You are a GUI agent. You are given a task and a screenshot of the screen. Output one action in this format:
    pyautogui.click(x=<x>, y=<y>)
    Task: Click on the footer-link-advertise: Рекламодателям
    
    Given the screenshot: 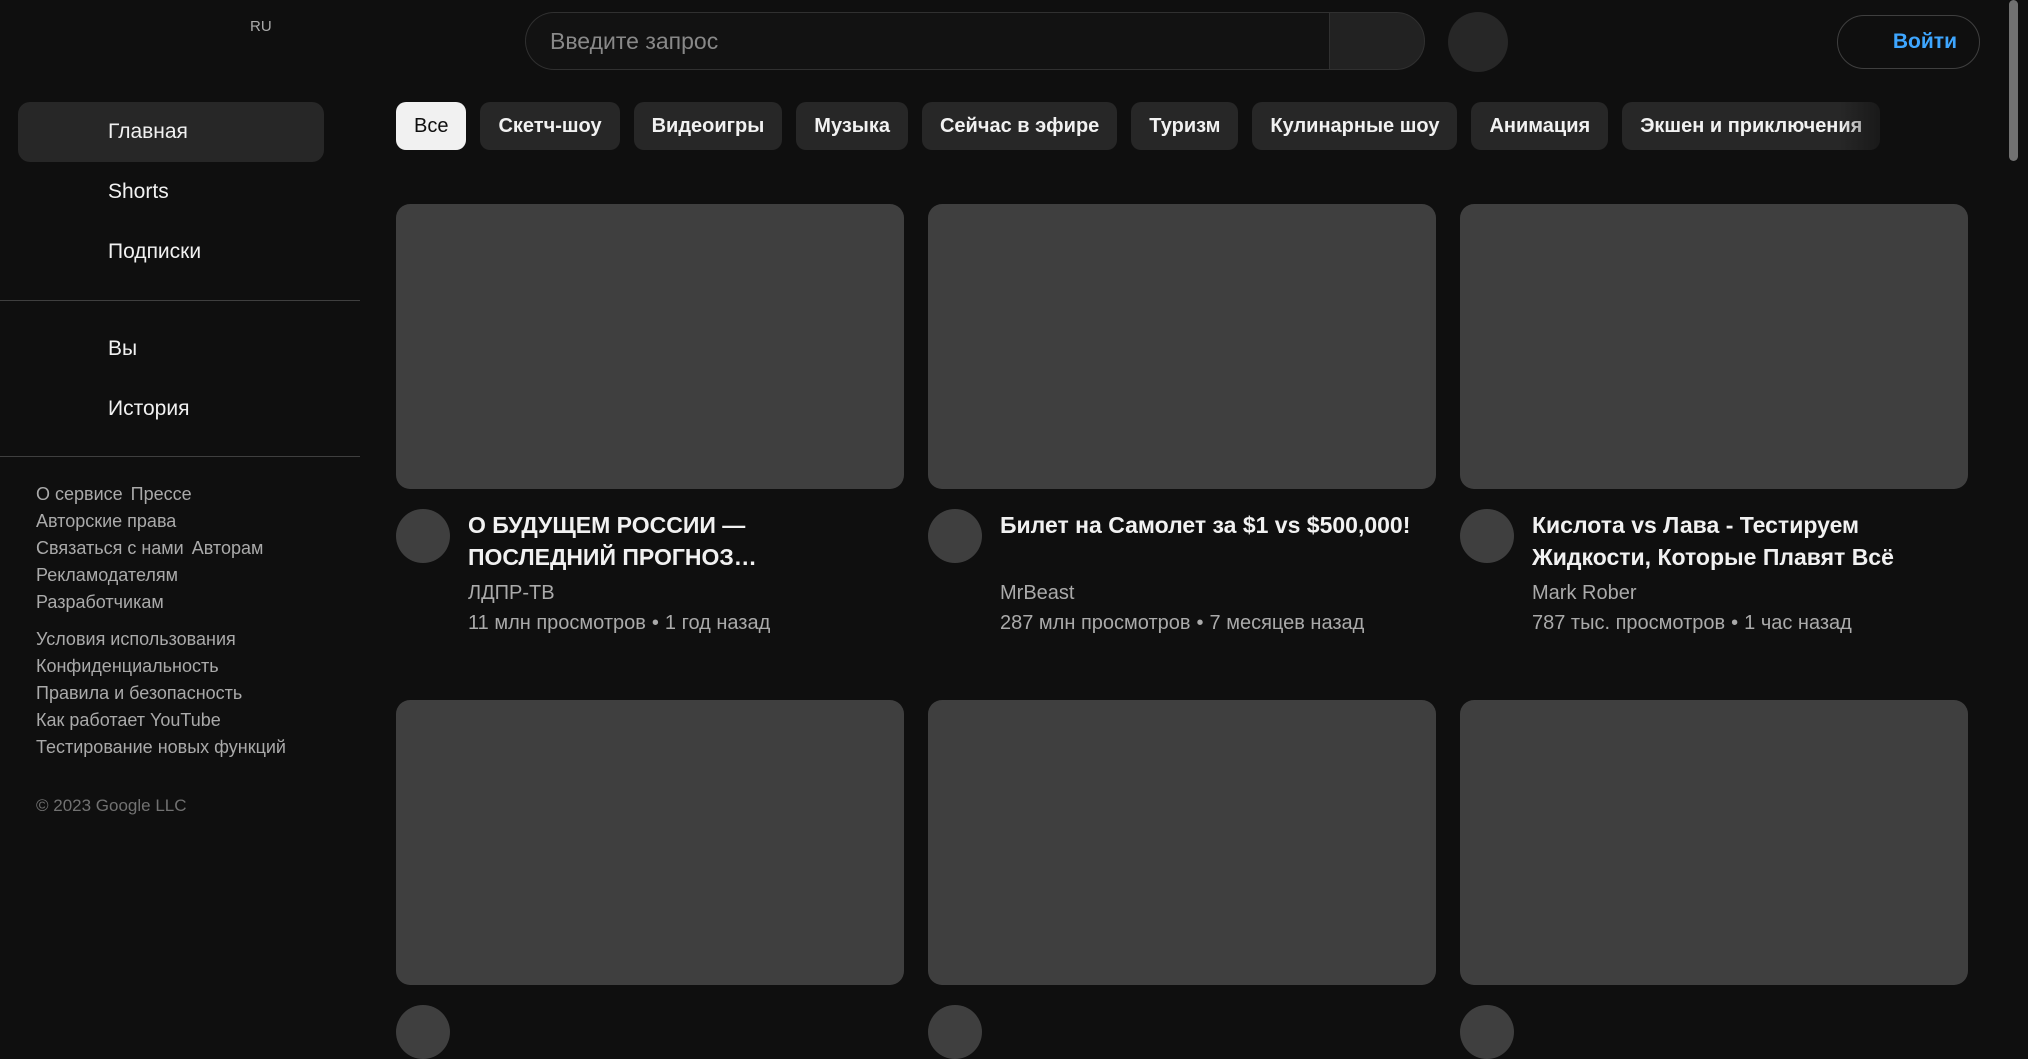 What is the action you would take?
    pyautogui.click(x=107, y=575)
    